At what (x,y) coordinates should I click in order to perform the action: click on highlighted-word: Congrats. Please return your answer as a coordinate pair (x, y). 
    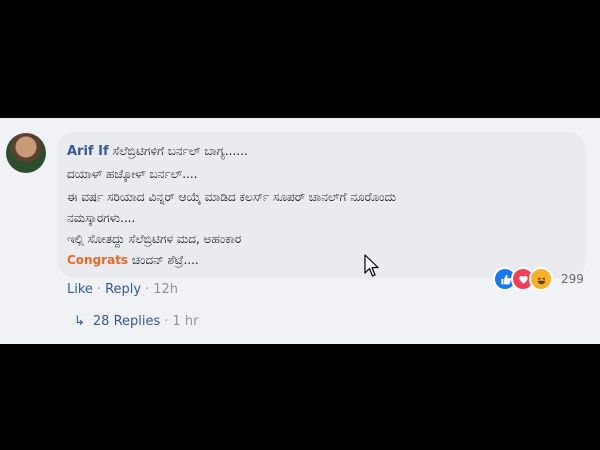
    Looking at the image, I should click on (98, 260).